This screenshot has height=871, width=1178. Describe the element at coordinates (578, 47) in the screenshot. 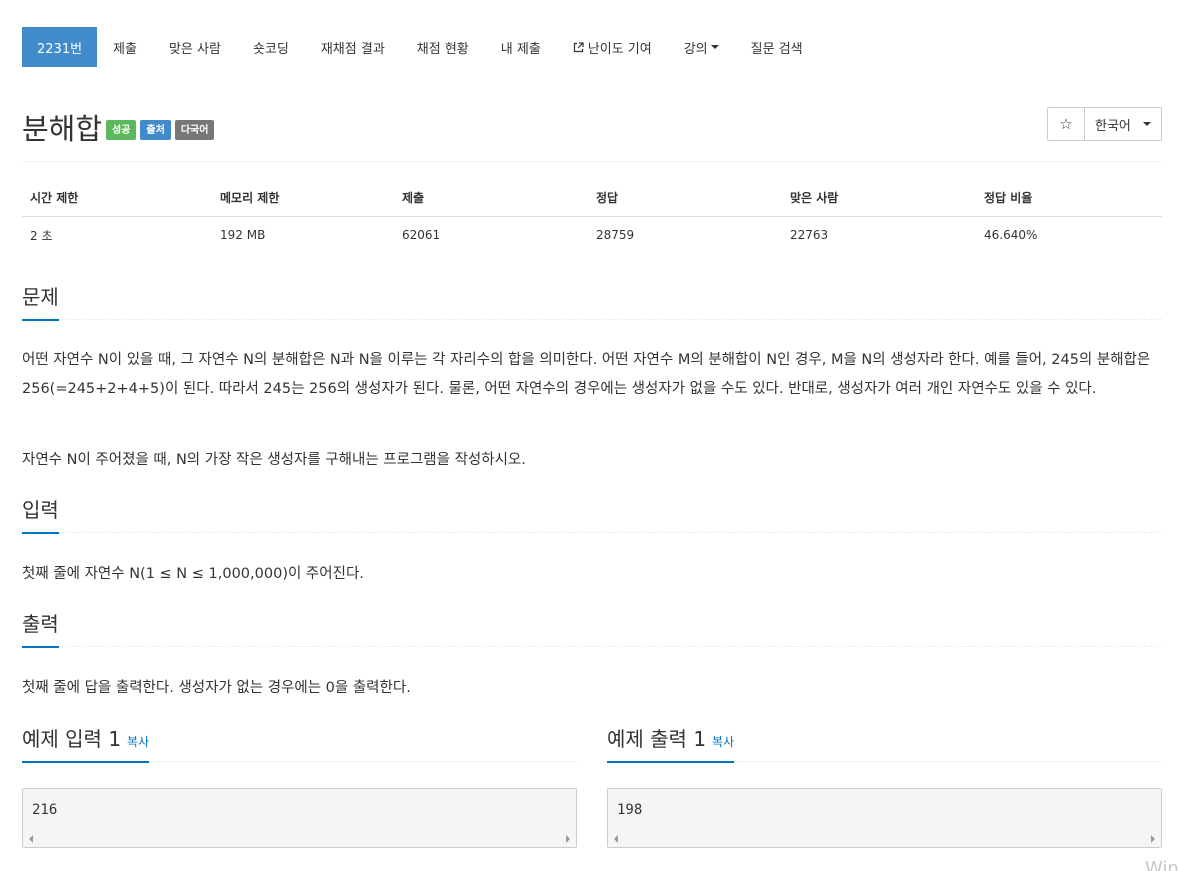

I see `external-link-icon` at that location.